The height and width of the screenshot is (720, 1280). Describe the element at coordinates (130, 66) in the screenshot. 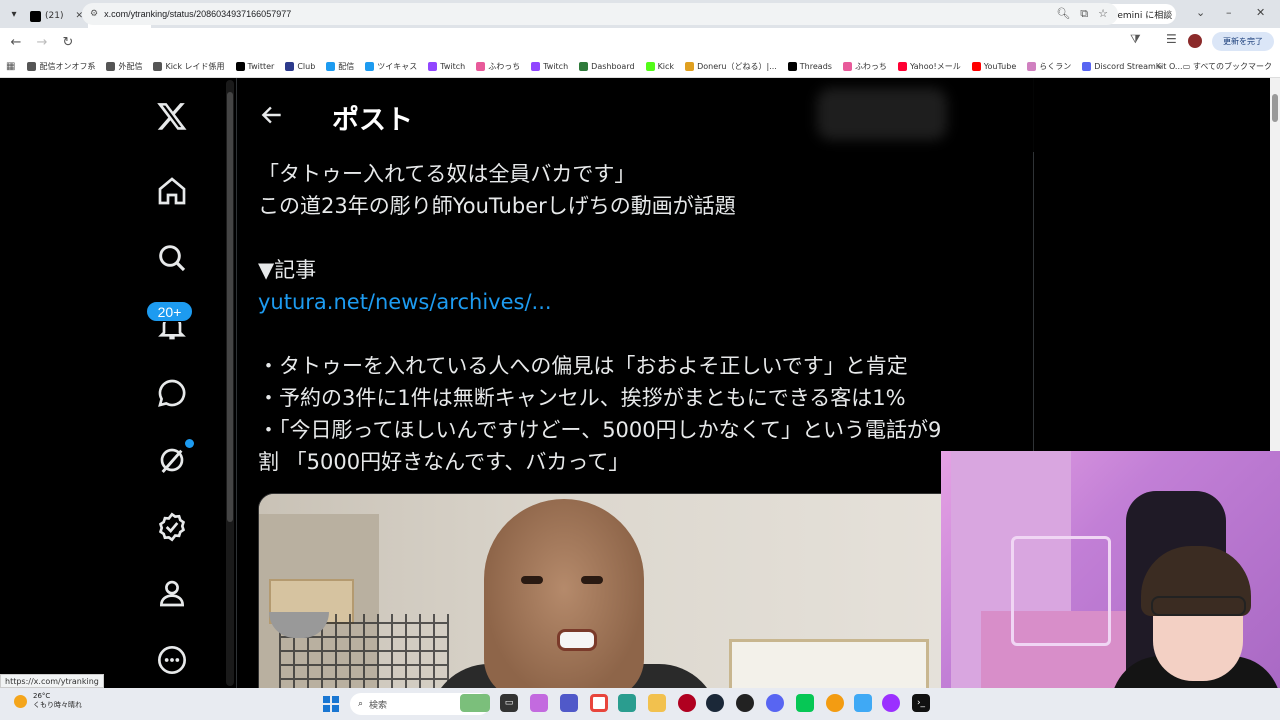

I see `bookmark-label: 外配信` at that location.